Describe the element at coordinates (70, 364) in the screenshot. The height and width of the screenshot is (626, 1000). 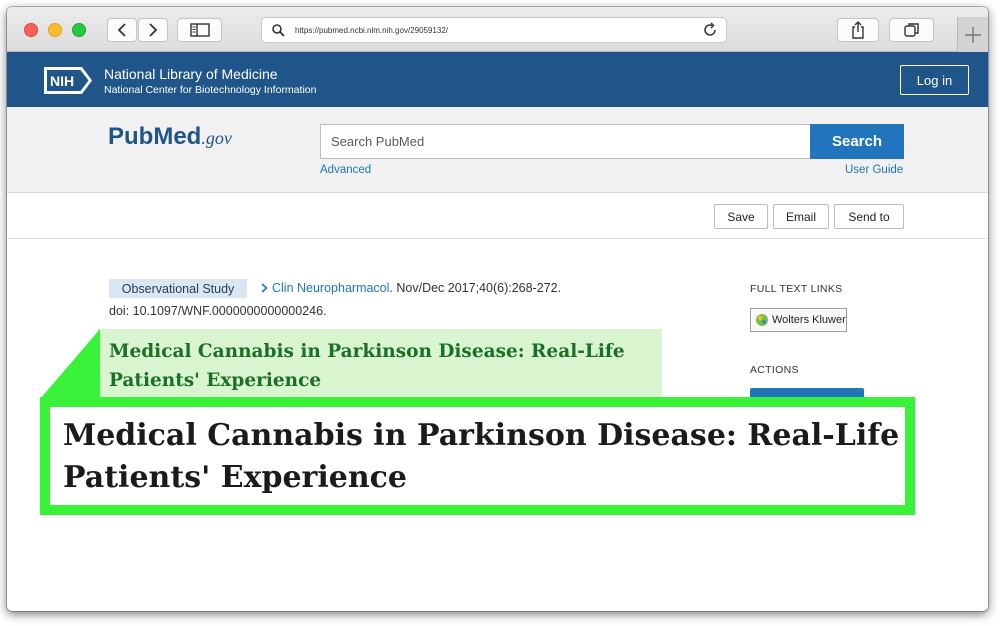
I see `callout-pointer` at that location.